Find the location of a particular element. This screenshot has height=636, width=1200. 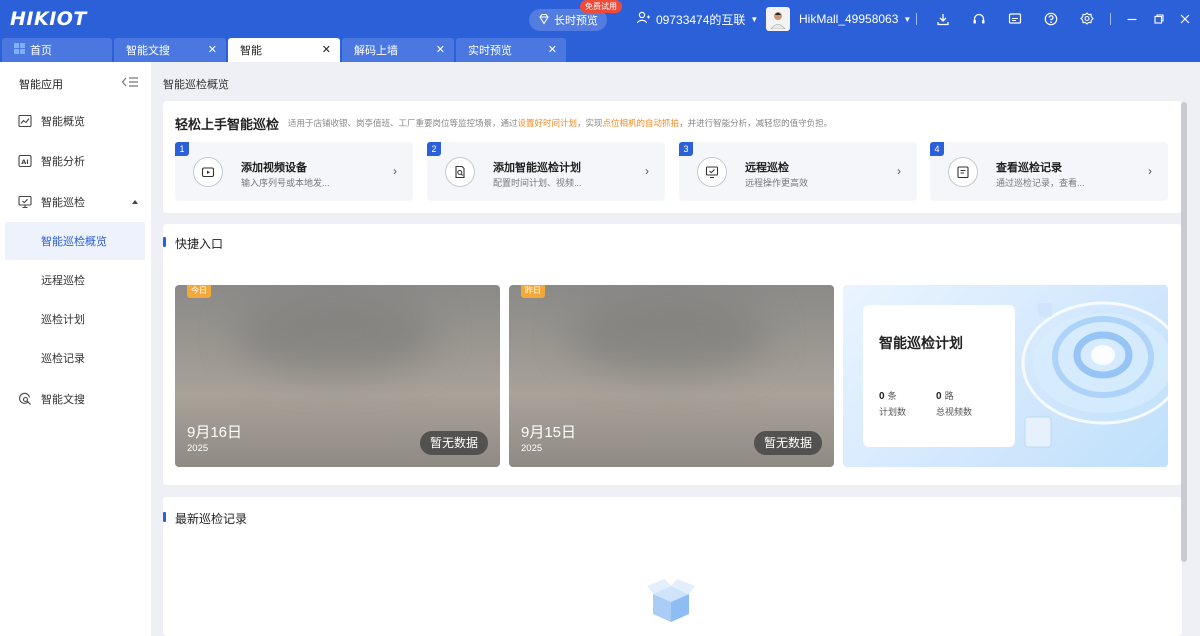

search-refresh-icon is located at coordinates (25, 399).